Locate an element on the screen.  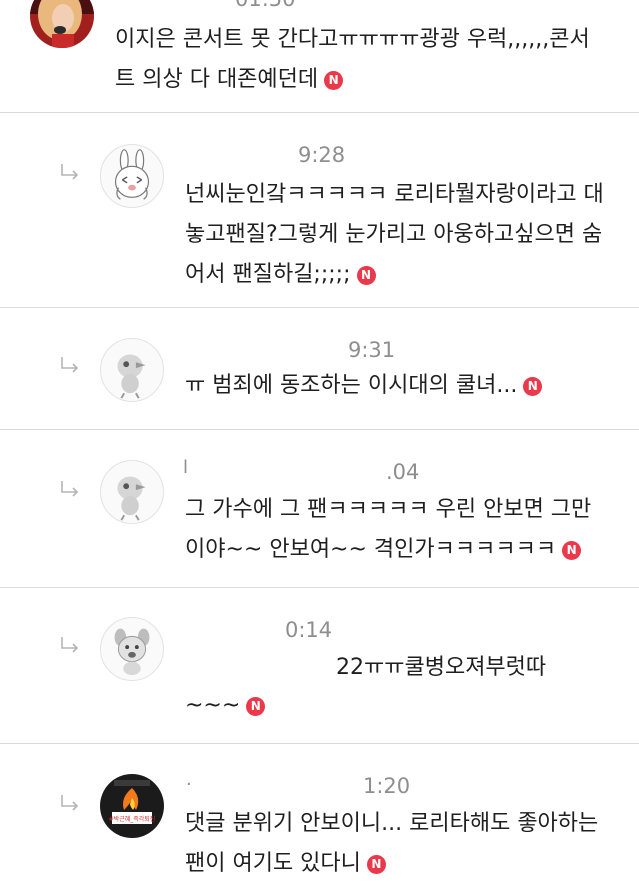
comment-time: 0:14 is located at coordinates (309, 630).